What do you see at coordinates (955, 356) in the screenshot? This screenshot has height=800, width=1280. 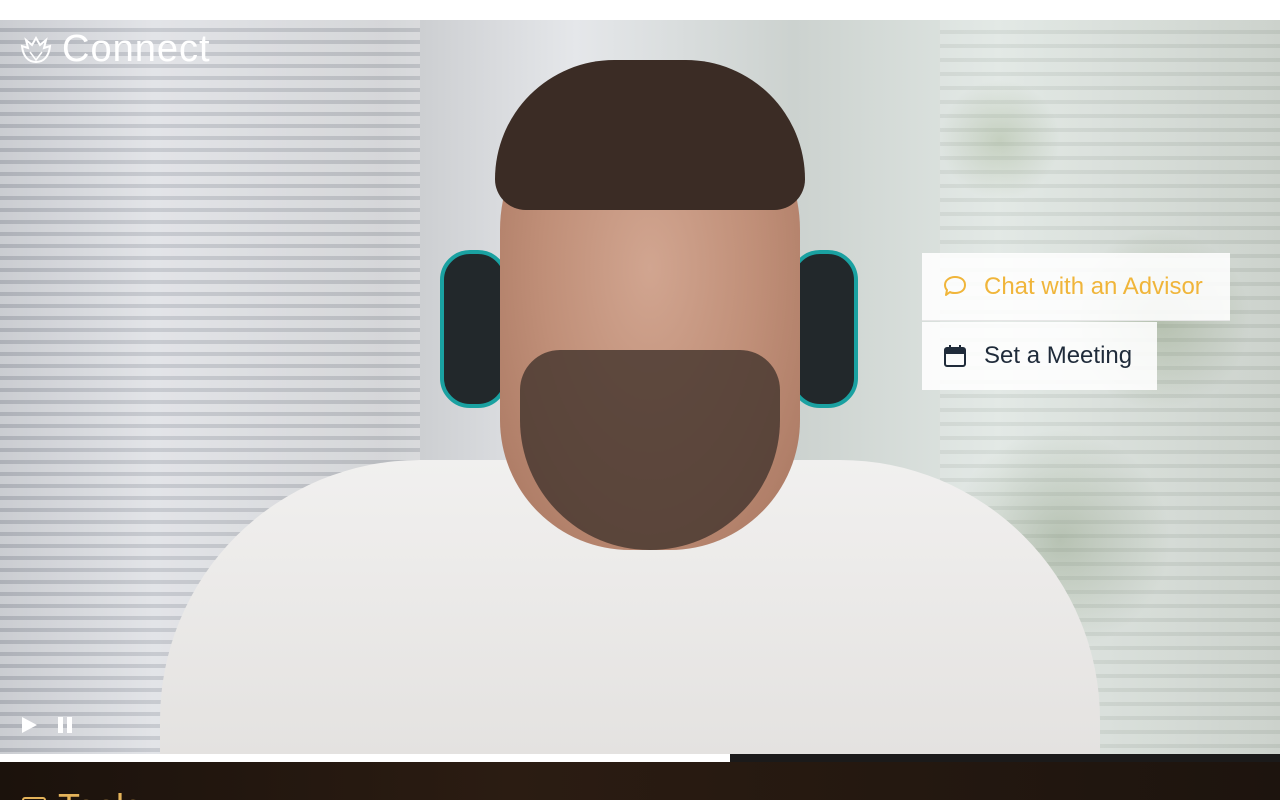 I see `calendar-icon` at bounding box center [955, 356].